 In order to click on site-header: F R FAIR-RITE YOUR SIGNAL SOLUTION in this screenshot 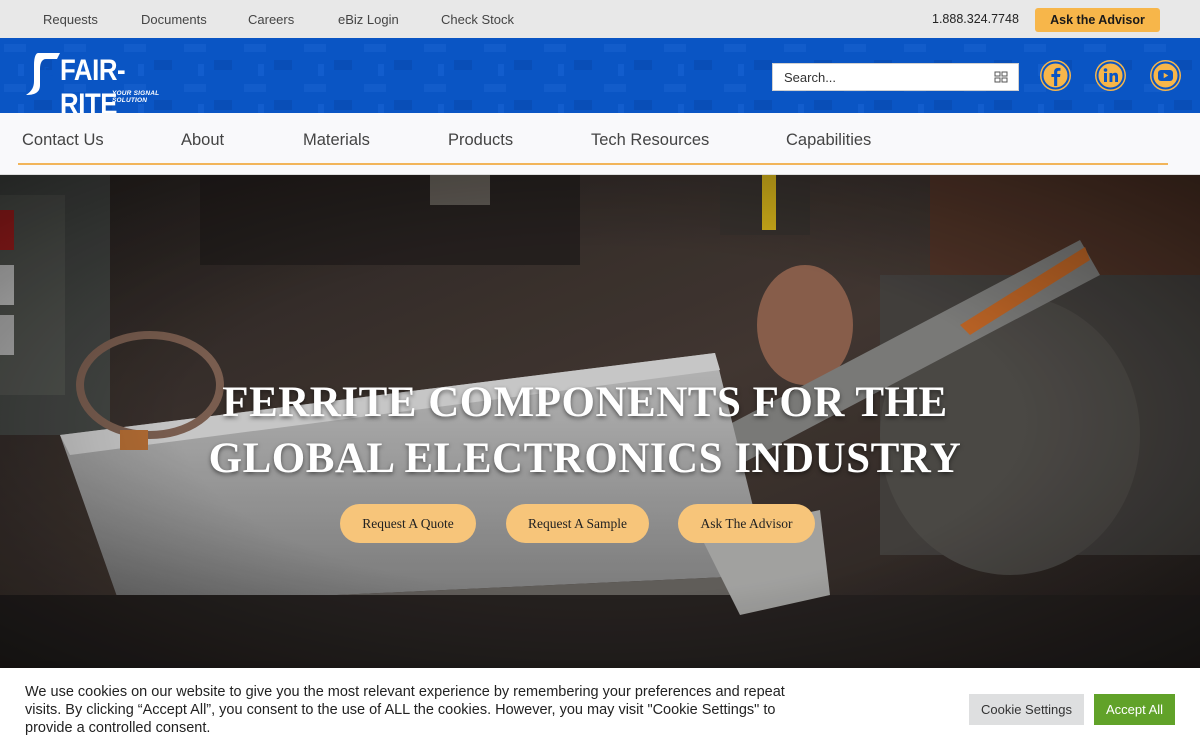, I will do `click(600, 75)`.